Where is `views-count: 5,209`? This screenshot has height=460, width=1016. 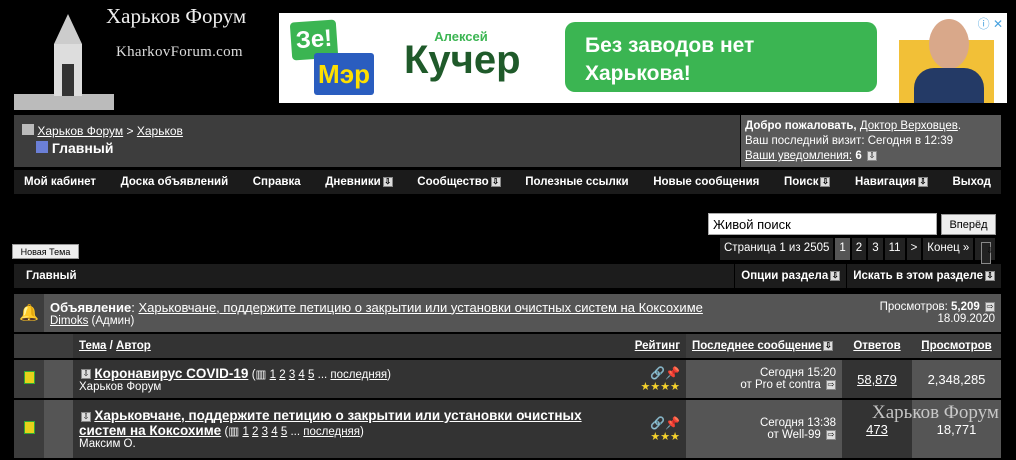 views-count: 5,209 is located at coordinates (965, 307).